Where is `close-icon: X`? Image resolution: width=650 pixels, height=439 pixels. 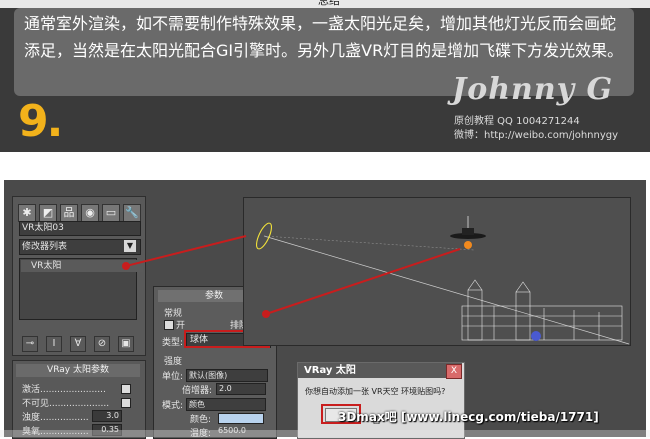 close-icon: X is located at coordinates (454, 371).